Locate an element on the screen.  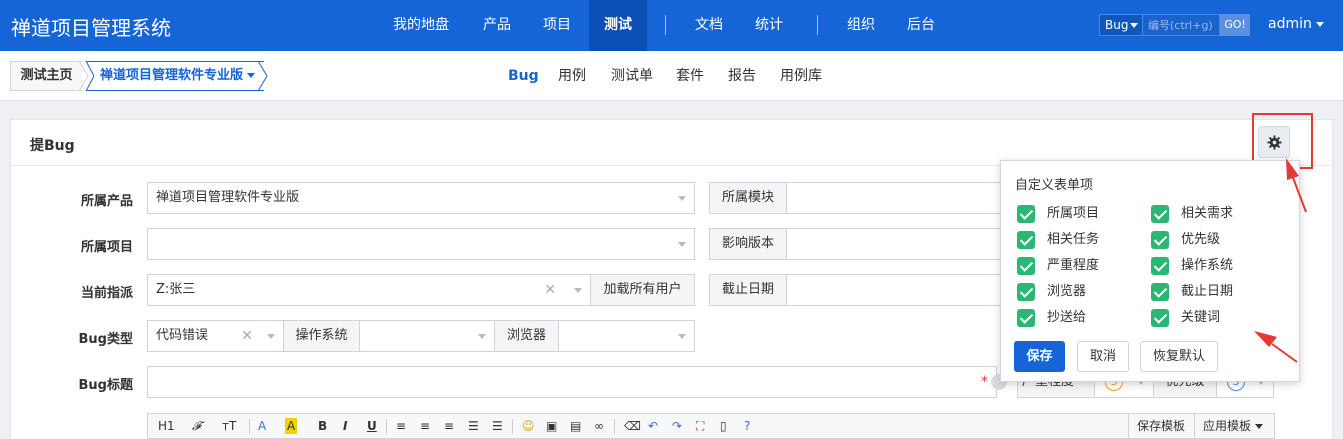
build-select is located at coordinates (896, 244).